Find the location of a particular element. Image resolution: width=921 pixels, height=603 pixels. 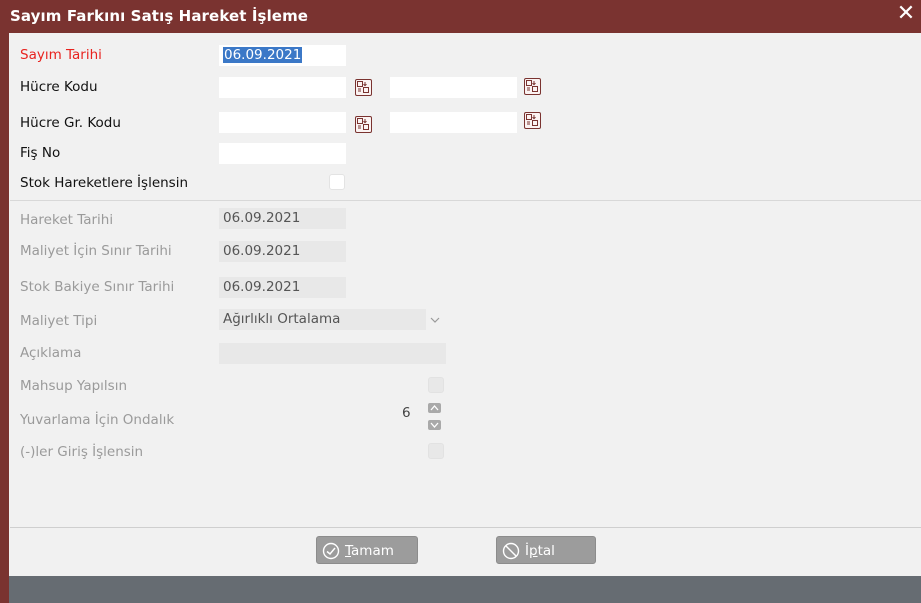

iptal-button-label: İptal is located at coordinates (540, 551).